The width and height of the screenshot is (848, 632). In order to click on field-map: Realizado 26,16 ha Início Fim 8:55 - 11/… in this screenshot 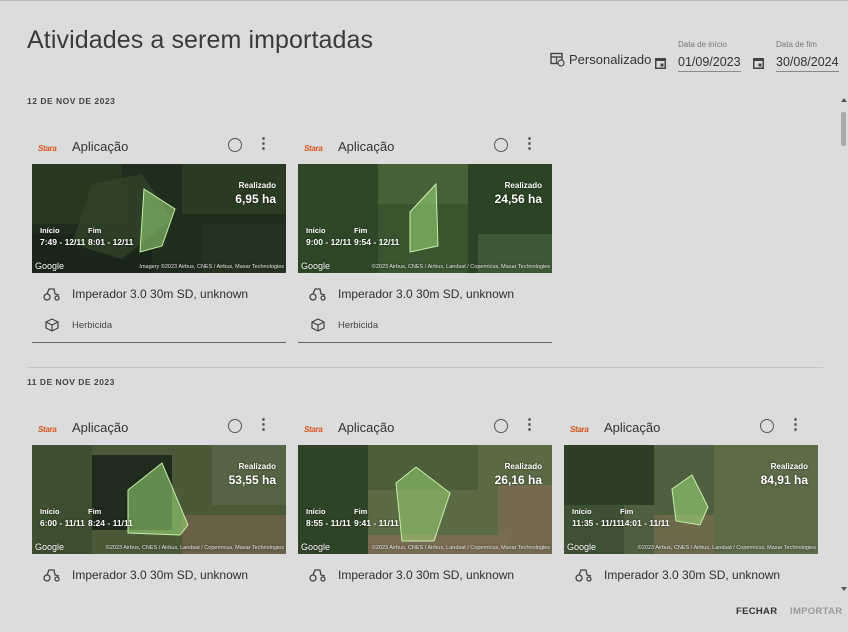, I will do `click(425, 499)`.